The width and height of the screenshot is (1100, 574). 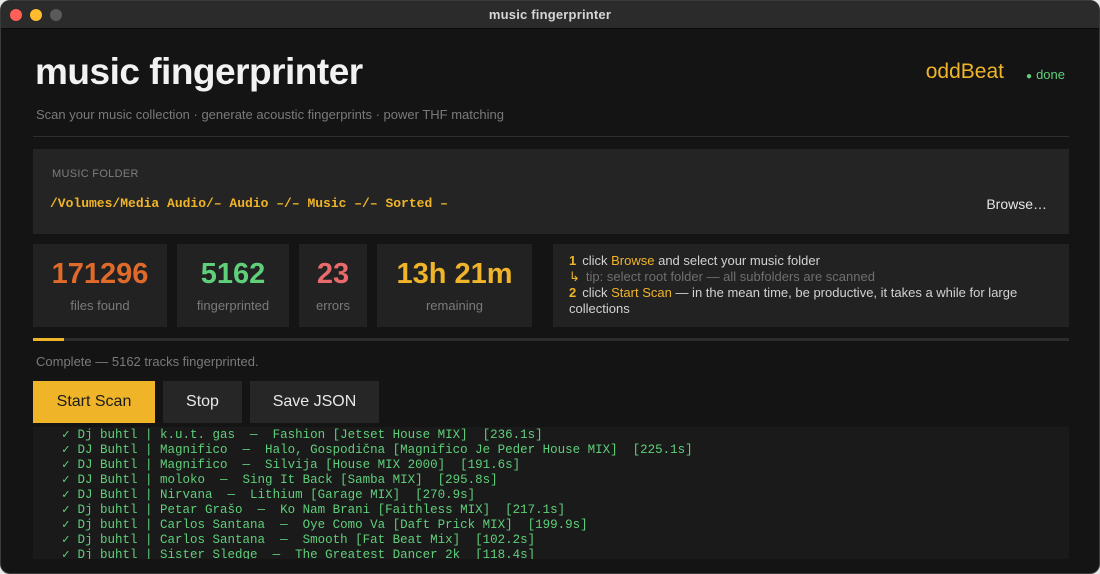 I want to click on stat-label: errors, so click(x=333, y=305).